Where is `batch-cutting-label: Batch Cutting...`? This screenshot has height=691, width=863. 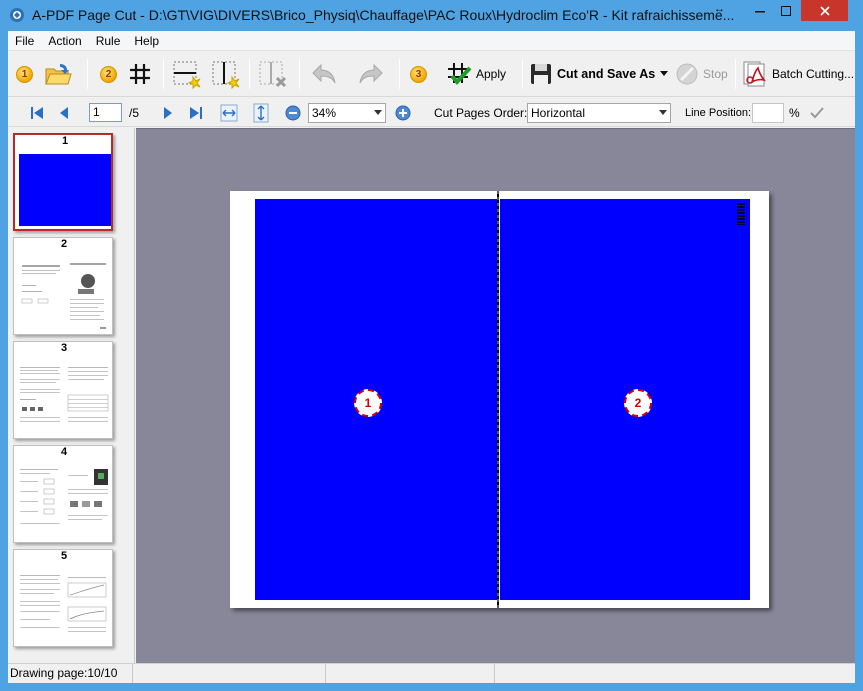 batch-cutting-label: Batch Cutting... is located at coordinates (813, 74).